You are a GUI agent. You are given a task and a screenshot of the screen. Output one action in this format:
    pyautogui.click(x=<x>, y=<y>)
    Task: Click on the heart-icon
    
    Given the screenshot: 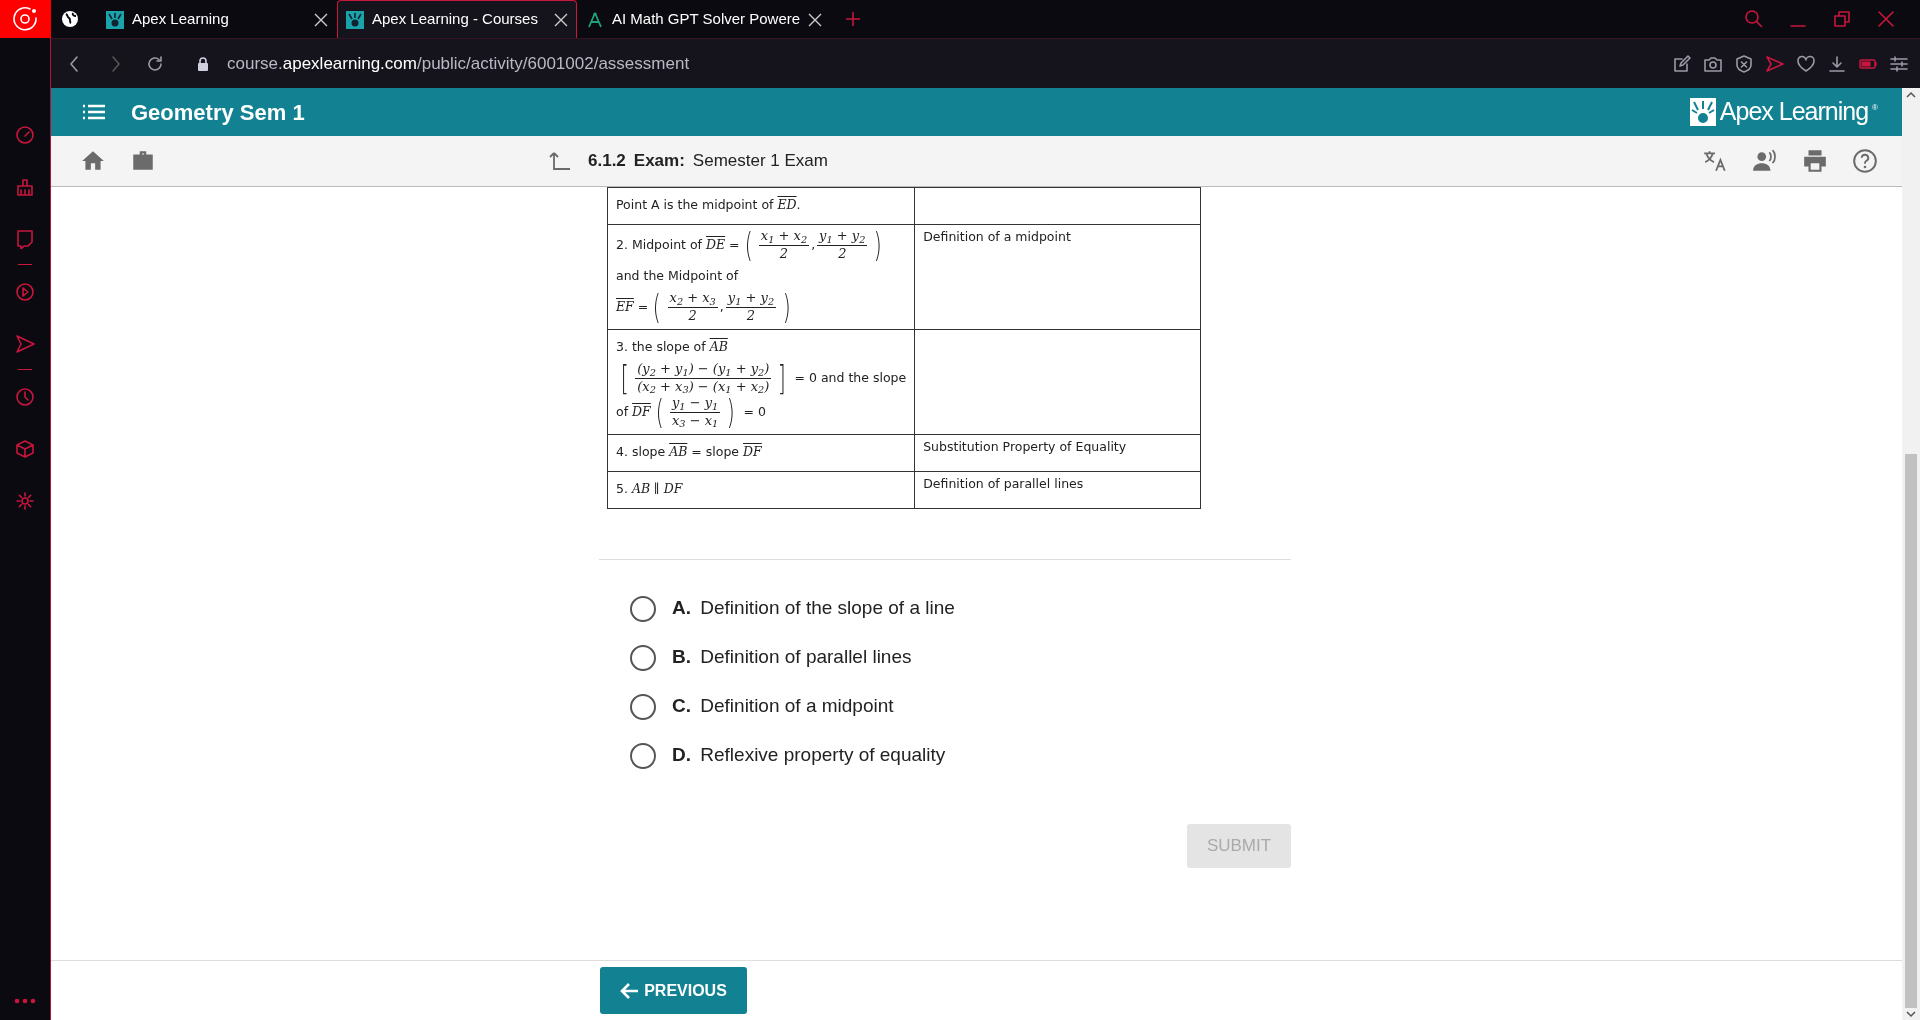 What is the action you would take?
    pyautogui.click(x=1806, y=63)
    